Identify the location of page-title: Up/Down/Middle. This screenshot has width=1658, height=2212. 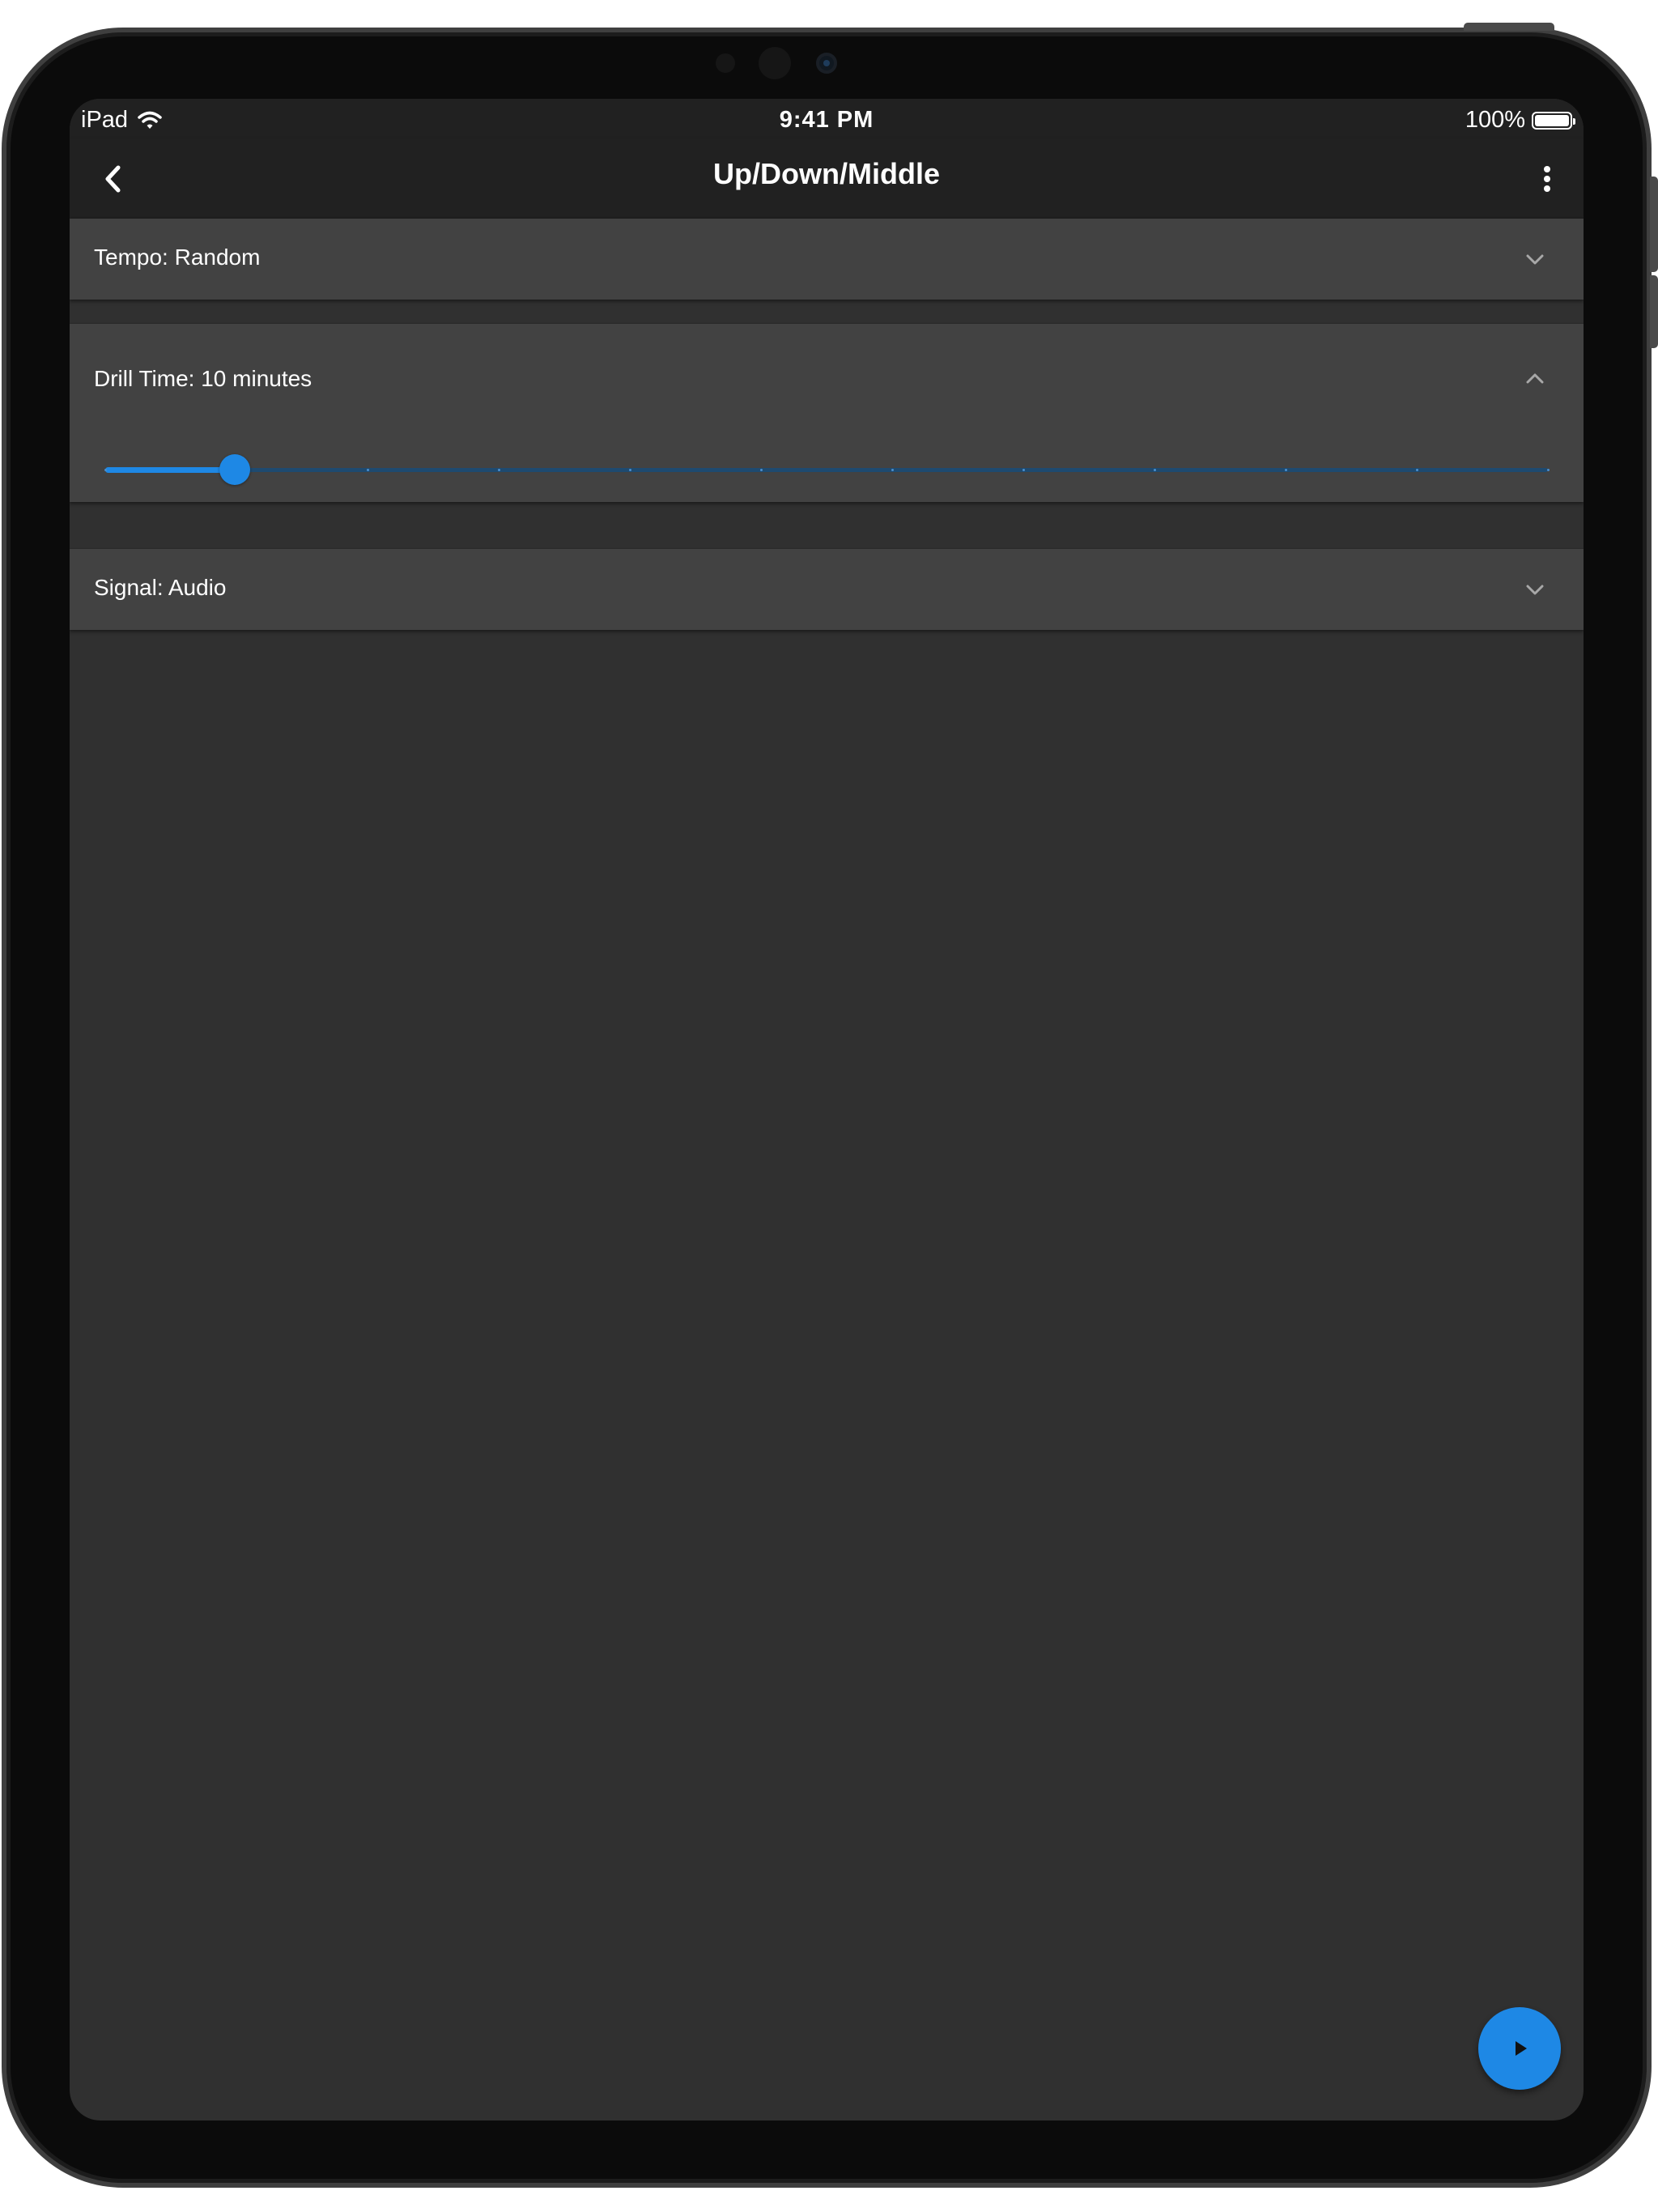
(826, 174).